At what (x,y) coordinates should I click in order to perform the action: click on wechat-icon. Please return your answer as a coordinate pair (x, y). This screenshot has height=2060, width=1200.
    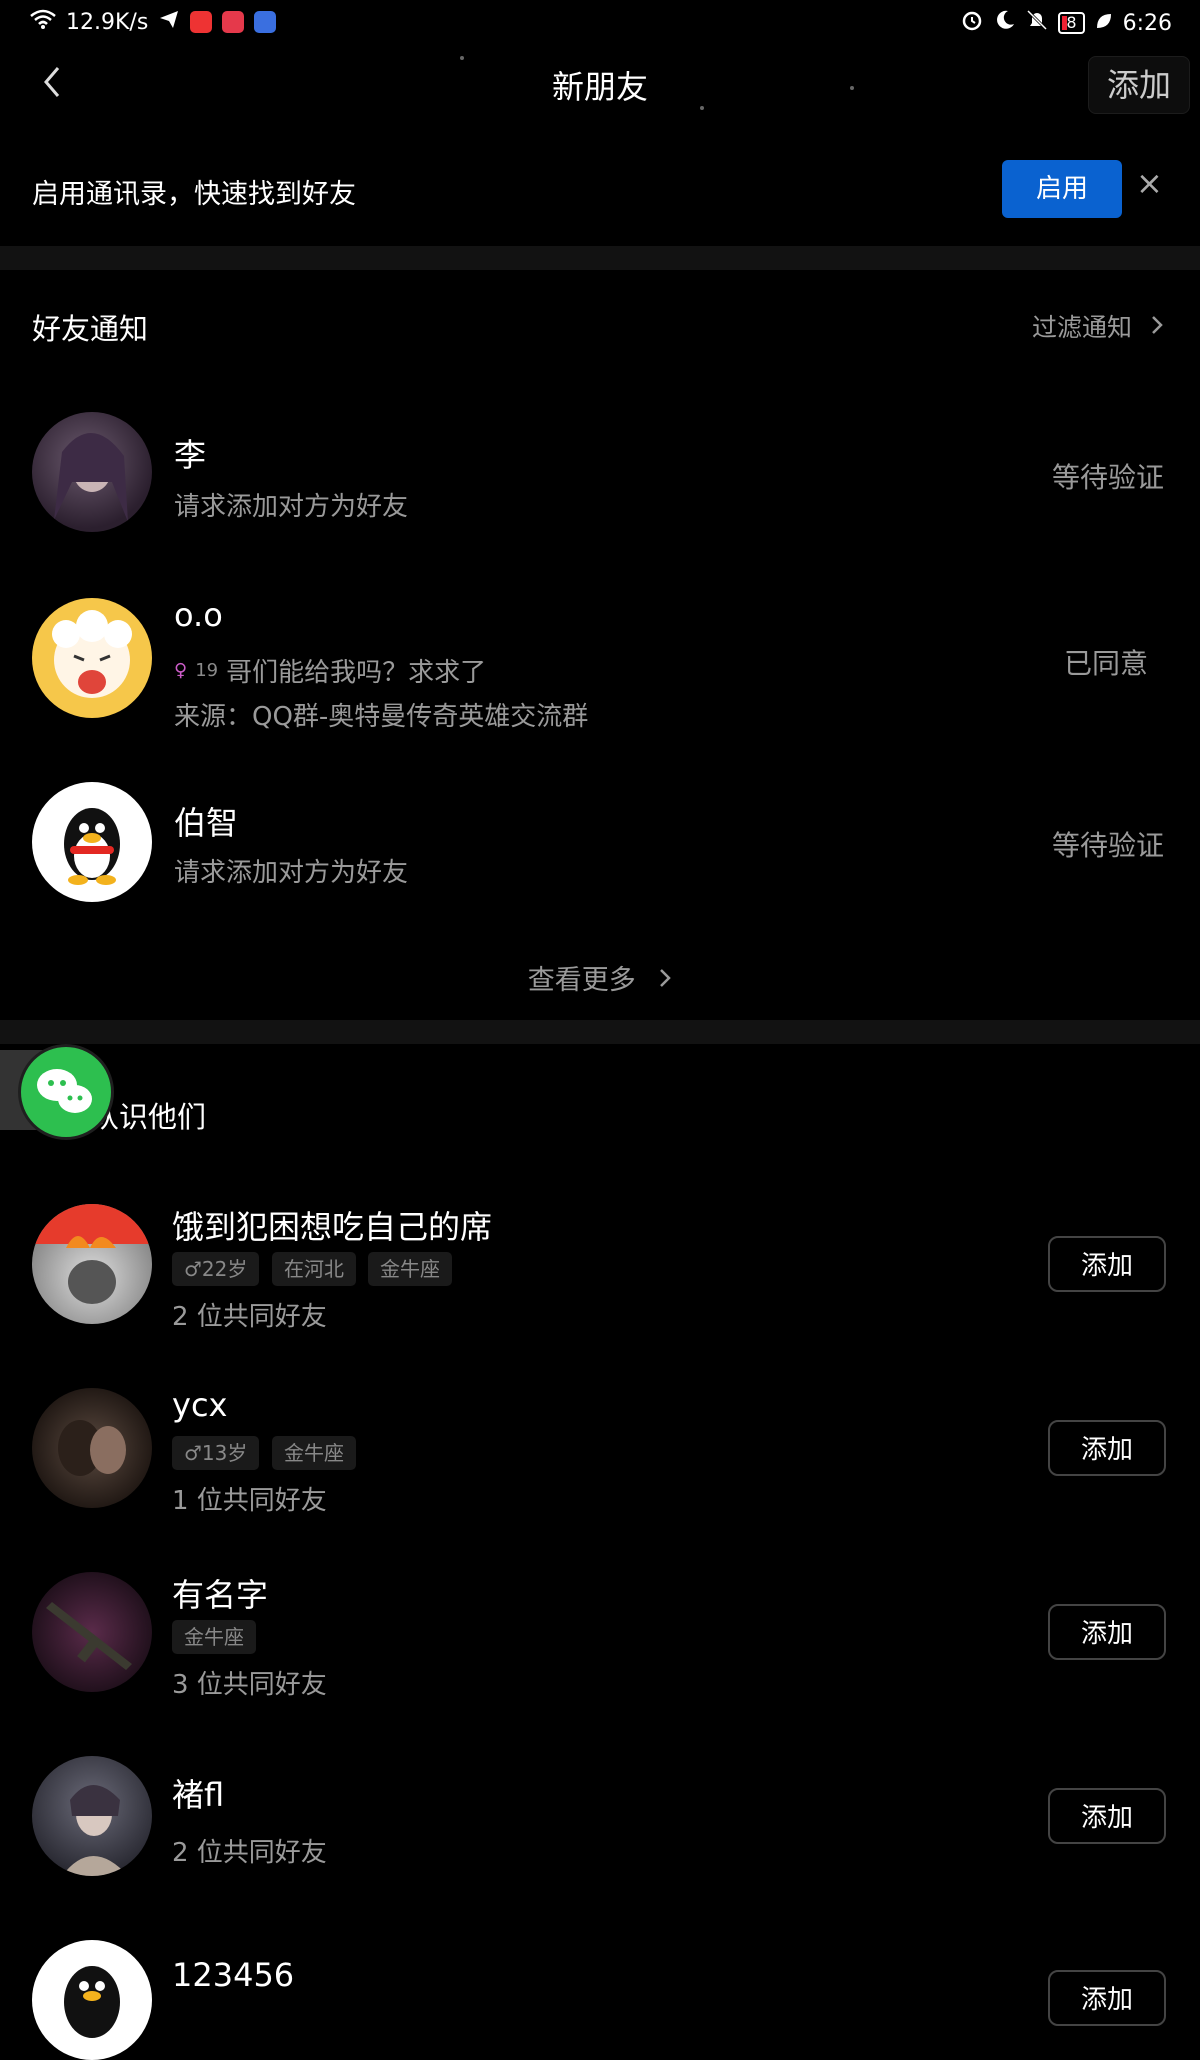
    Looking at the image, I should click on (66, 1092).